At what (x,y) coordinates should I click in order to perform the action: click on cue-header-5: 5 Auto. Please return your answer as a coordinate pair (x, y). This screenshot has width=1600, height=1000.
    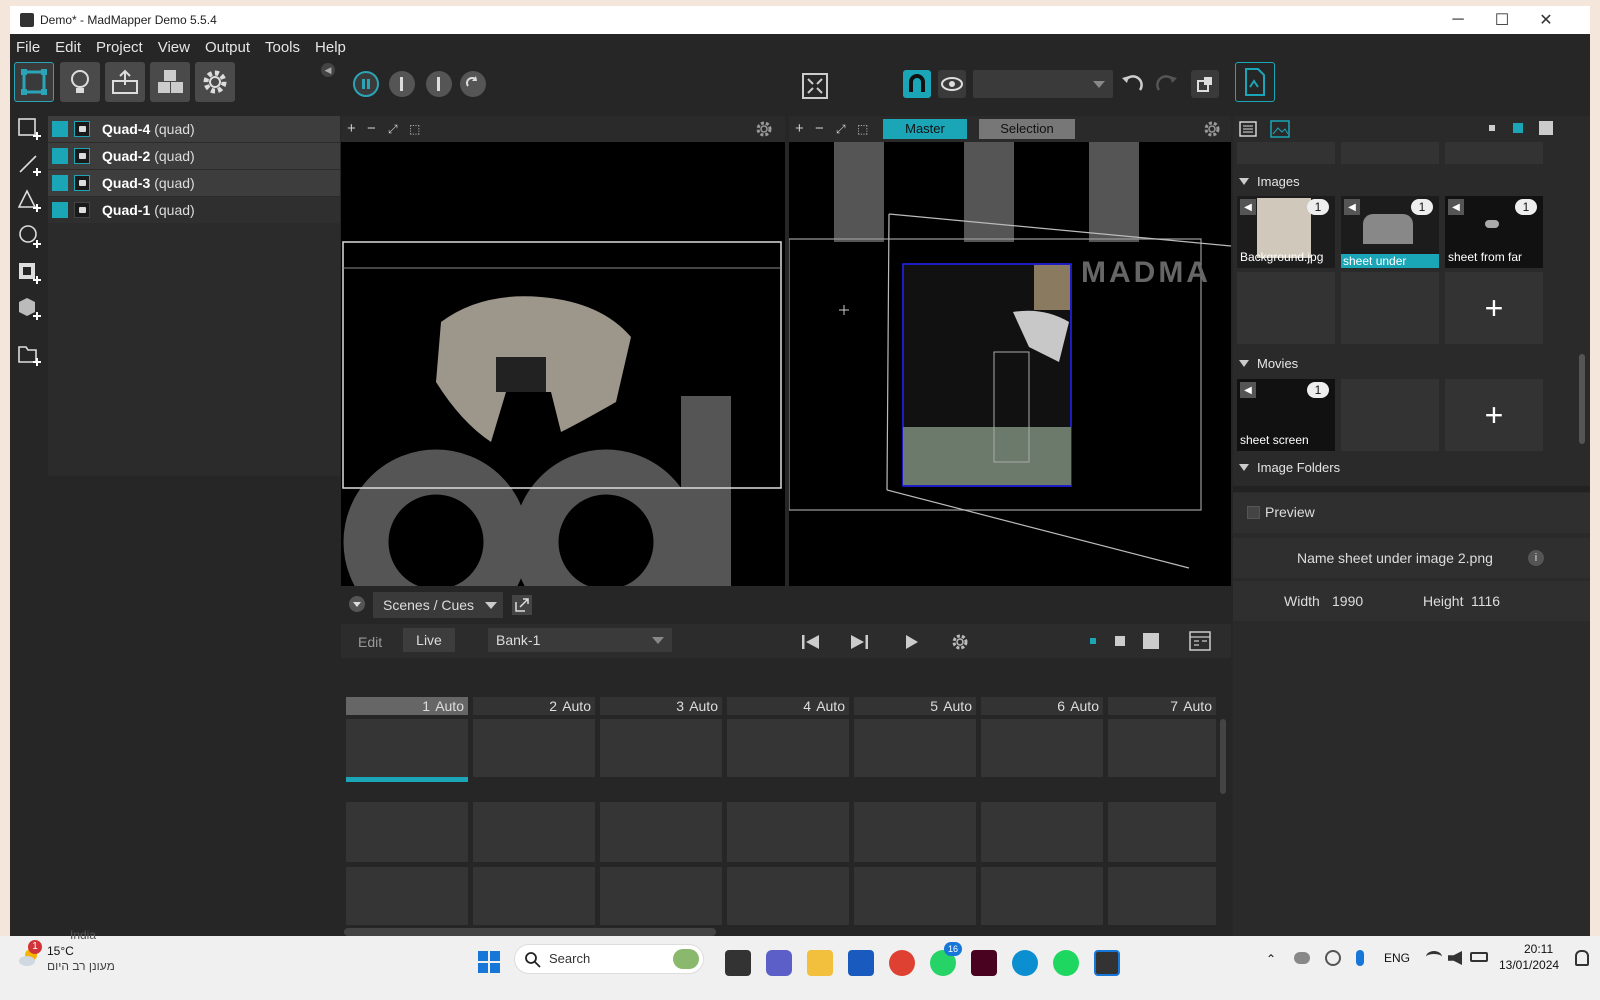
    Looking at the image, I should click on (915, 706).